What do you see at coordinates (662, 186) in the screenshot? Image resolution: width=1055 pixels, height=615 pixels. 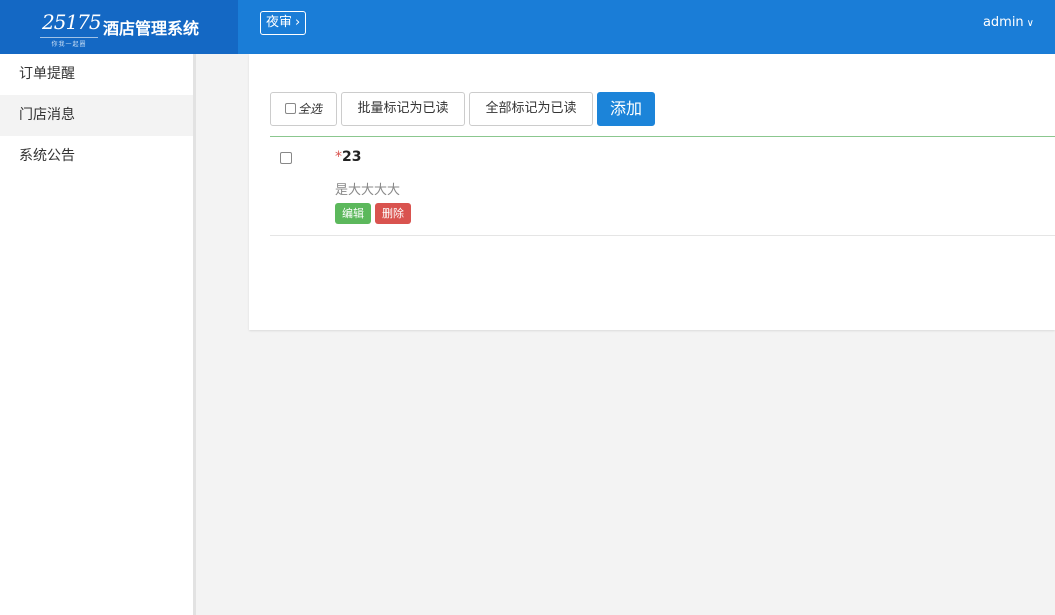 I see `list-item: *23 是大大大大 编辑 删除` at bounding box center [662, 186].